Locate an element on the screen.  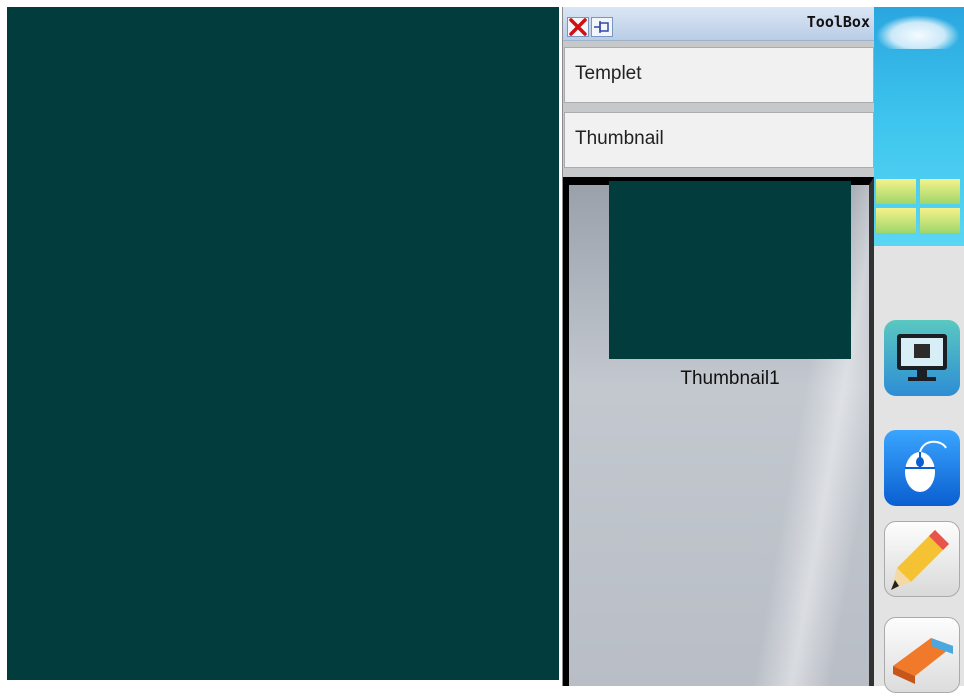
close-icon is located at coordinates (578, 27).